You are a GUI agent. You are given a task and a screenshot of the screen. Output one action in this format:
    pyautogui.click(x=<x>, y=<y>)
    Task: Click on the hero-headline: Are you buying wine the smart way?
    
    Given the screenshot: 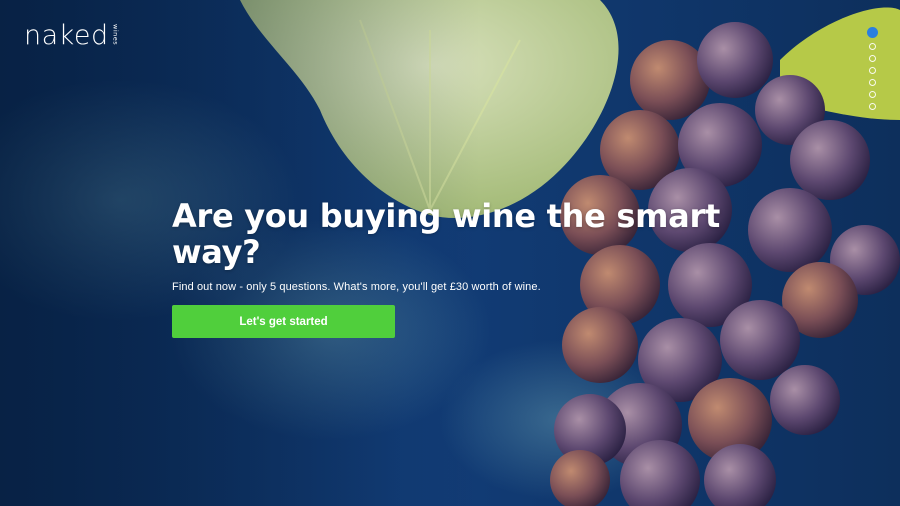 What is the action you would take?
    pyautogui.click(x=446, y=234)
    